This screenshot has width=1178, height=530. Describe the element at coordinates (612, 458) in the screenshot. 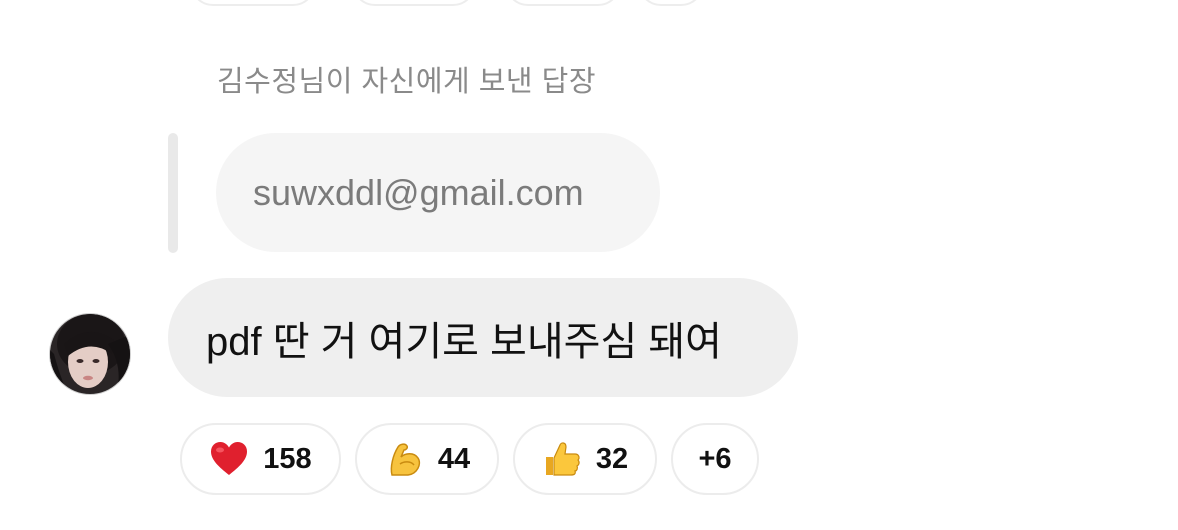

I see `reaction-count: 32` at that location.